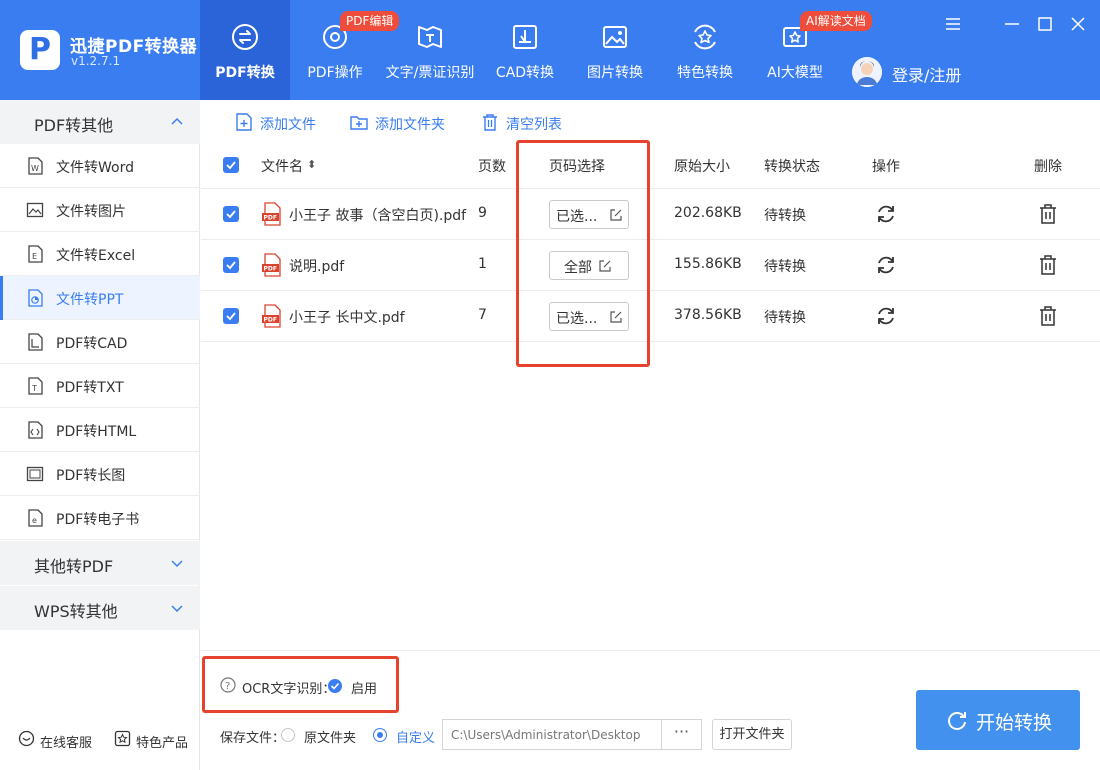  What do you see at coordinates (953, 24) in the screenshot?
I see `menu-icon` at bounding box center [953, 24].